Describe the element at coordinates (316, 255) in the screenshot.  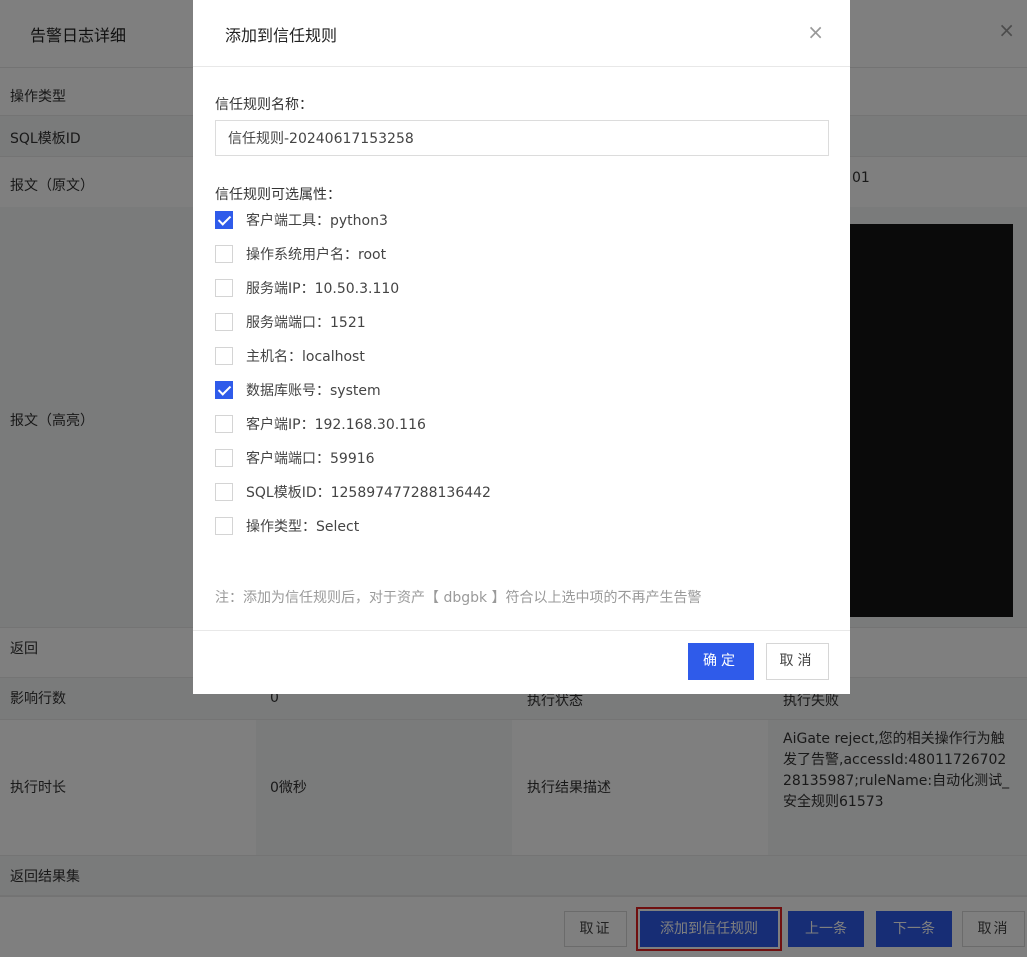
I see `option-label: 操作系统用户名：root` at that location.